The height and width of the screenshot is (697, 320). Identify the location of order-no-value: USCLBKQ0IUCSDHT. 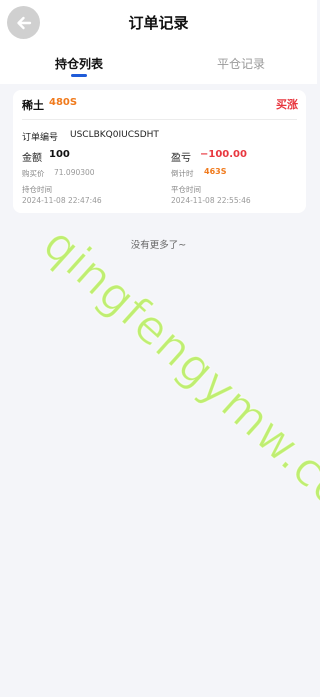
(114, 135).